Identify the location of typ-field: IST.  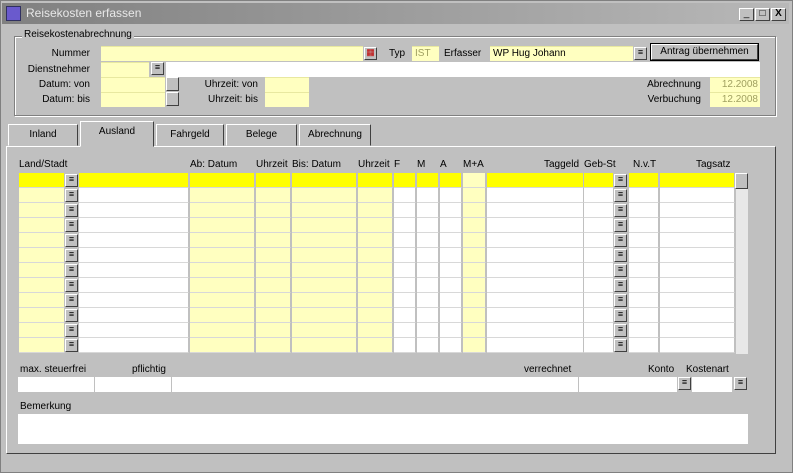
(425, 53).